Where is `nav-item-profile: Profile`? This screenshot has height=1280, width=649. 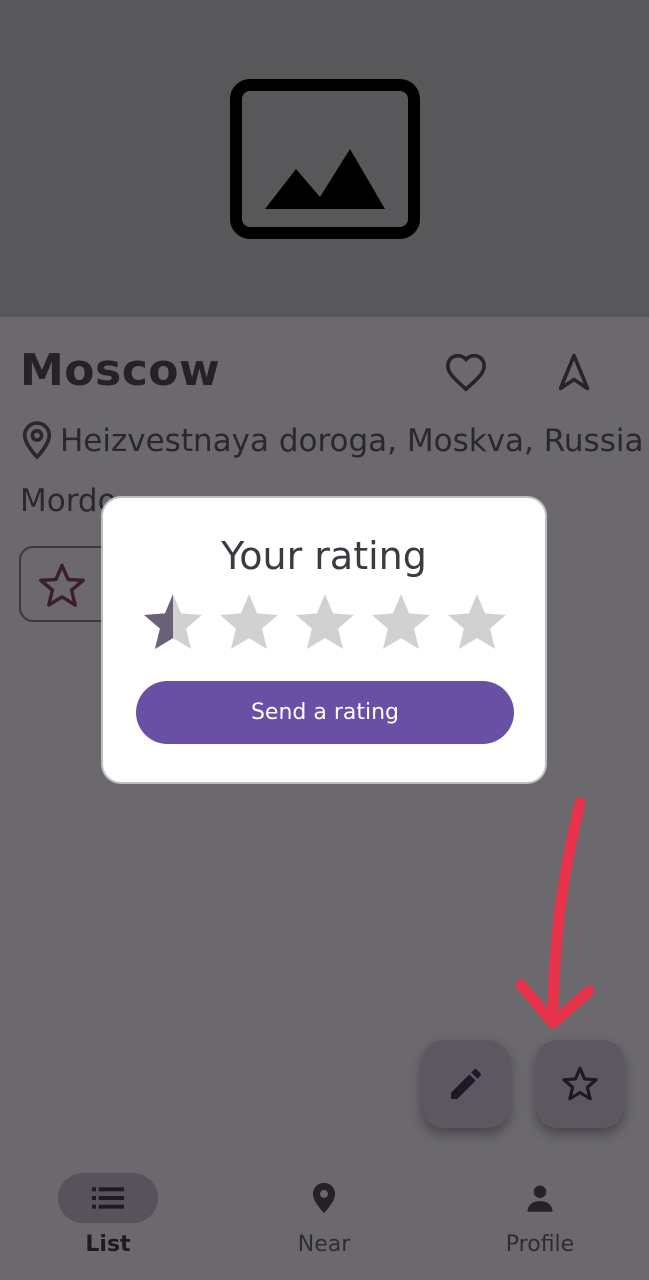
nav-item-profile: Profile is located at coordinates (540, 1215).